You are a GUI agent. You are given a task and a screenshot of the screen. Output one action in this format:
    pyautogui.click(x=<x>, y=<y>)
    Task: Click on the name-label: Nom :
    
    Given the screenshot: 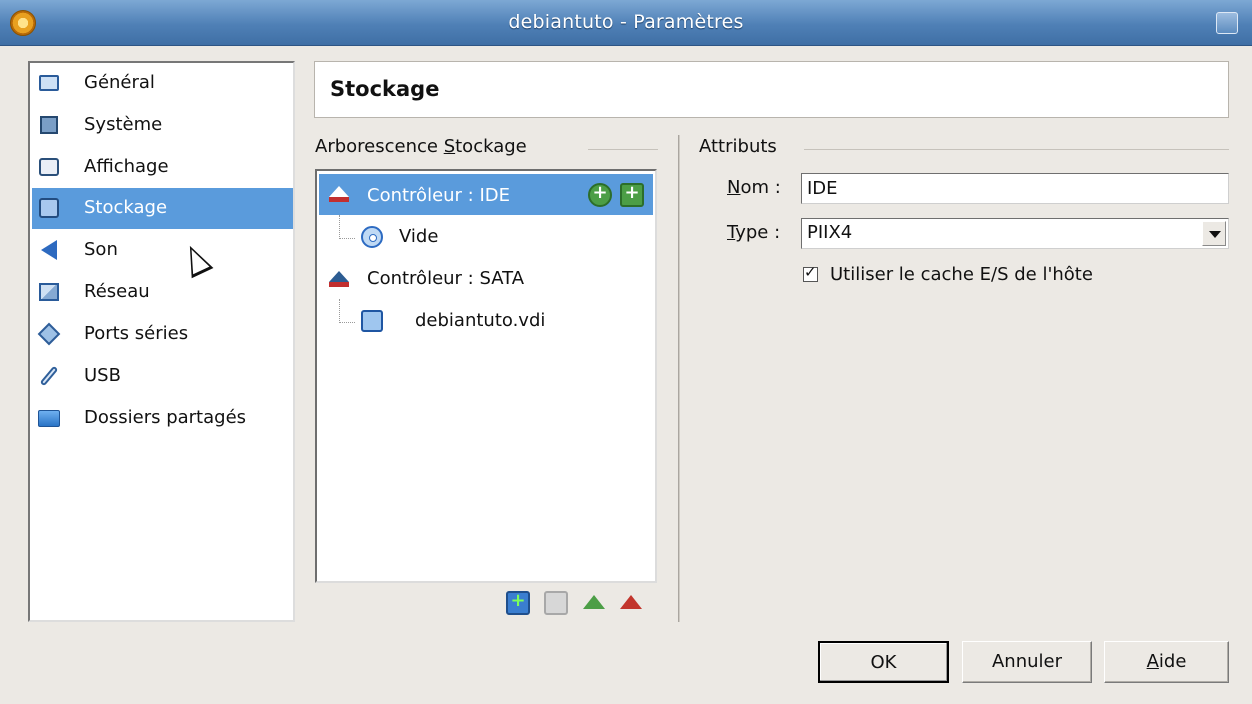 What is the action you would take?
    pyautogui.click(x=754, y=187)
    